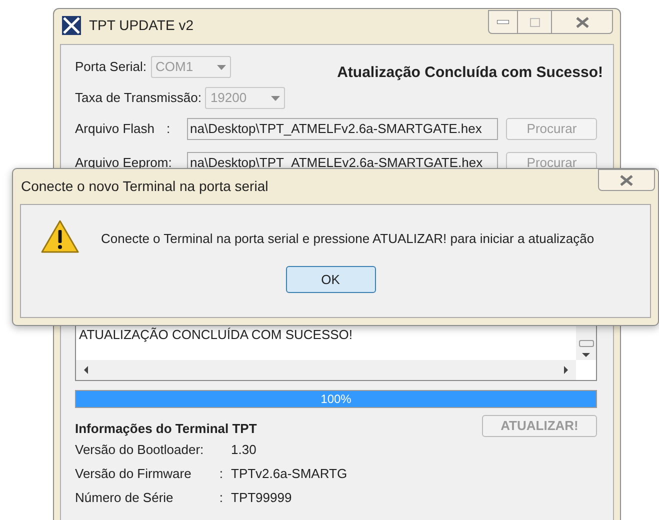 Image resolution: width=659 pixels, height=520 pixels. I want to click on log-line: ATUALIZAÇÃO CONCLUÍDA COM SUCESSO!, so click(216, 335).